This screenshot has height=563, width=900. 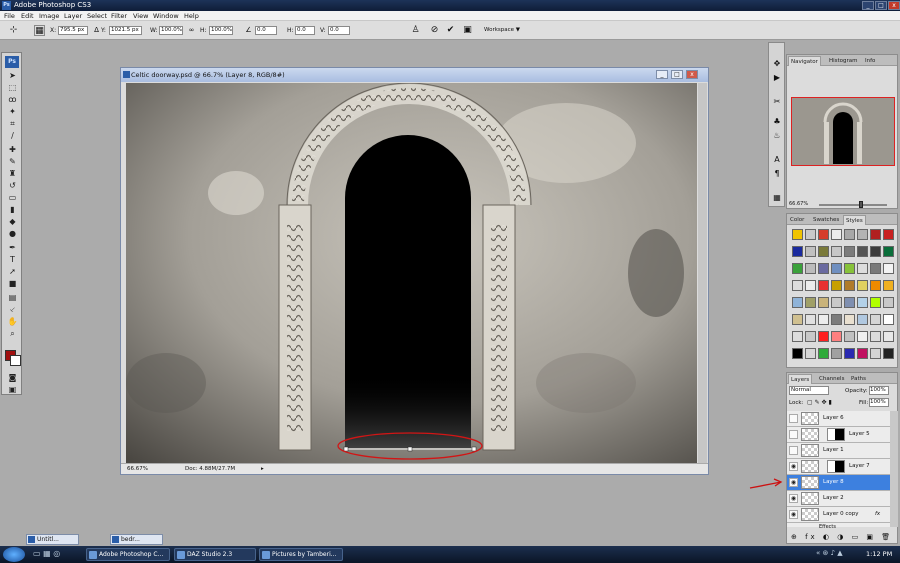 I want to click on nav-zoom-thumb, so click(x=860, y=204).